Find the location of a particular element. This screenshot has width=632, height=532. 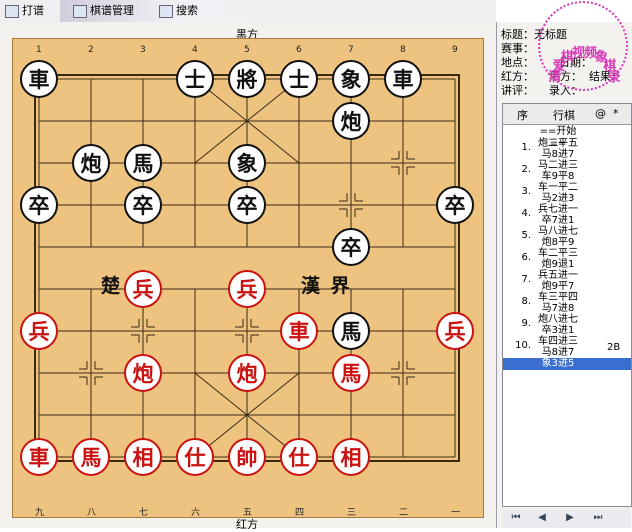

red-side-label: 红方 is located at coordinates (247, 524).